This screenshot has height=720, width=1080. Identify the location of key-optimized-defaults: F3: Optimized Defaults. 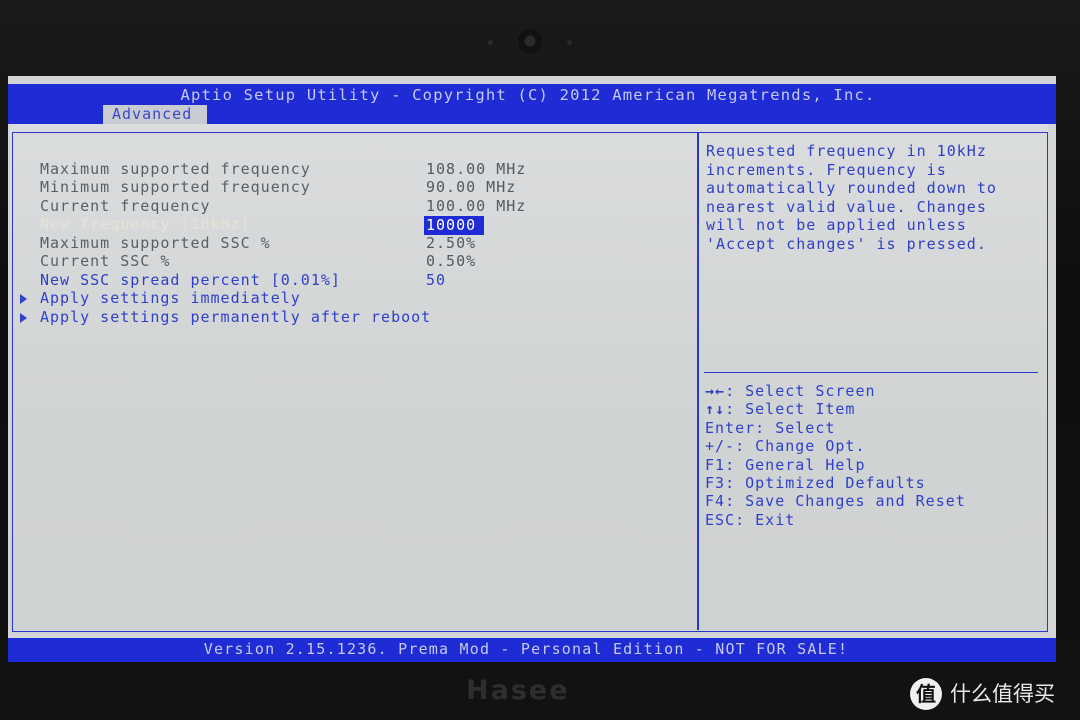
(815, 482).